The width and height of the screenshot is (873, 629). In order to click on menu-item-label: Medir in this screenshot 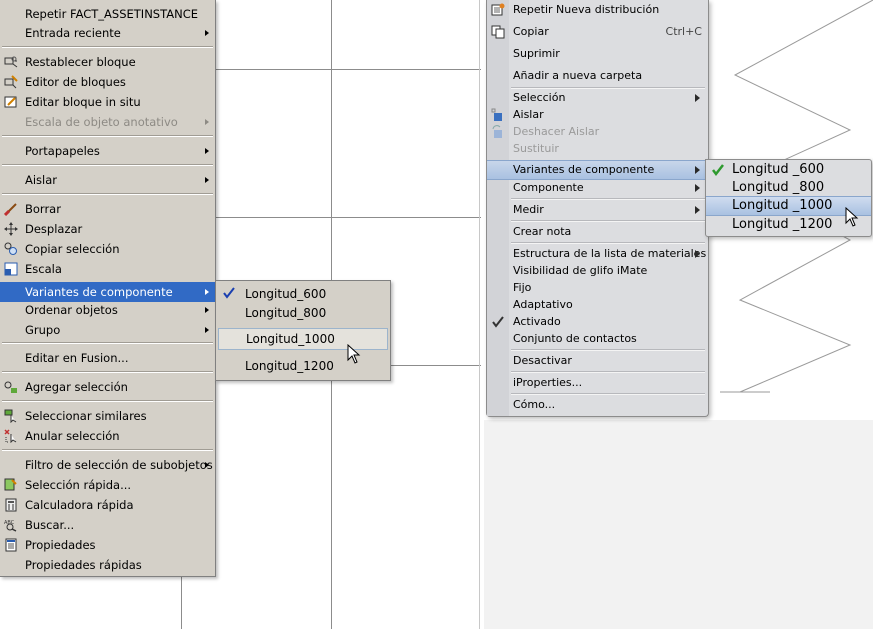, I will do `click(528, 209)`.